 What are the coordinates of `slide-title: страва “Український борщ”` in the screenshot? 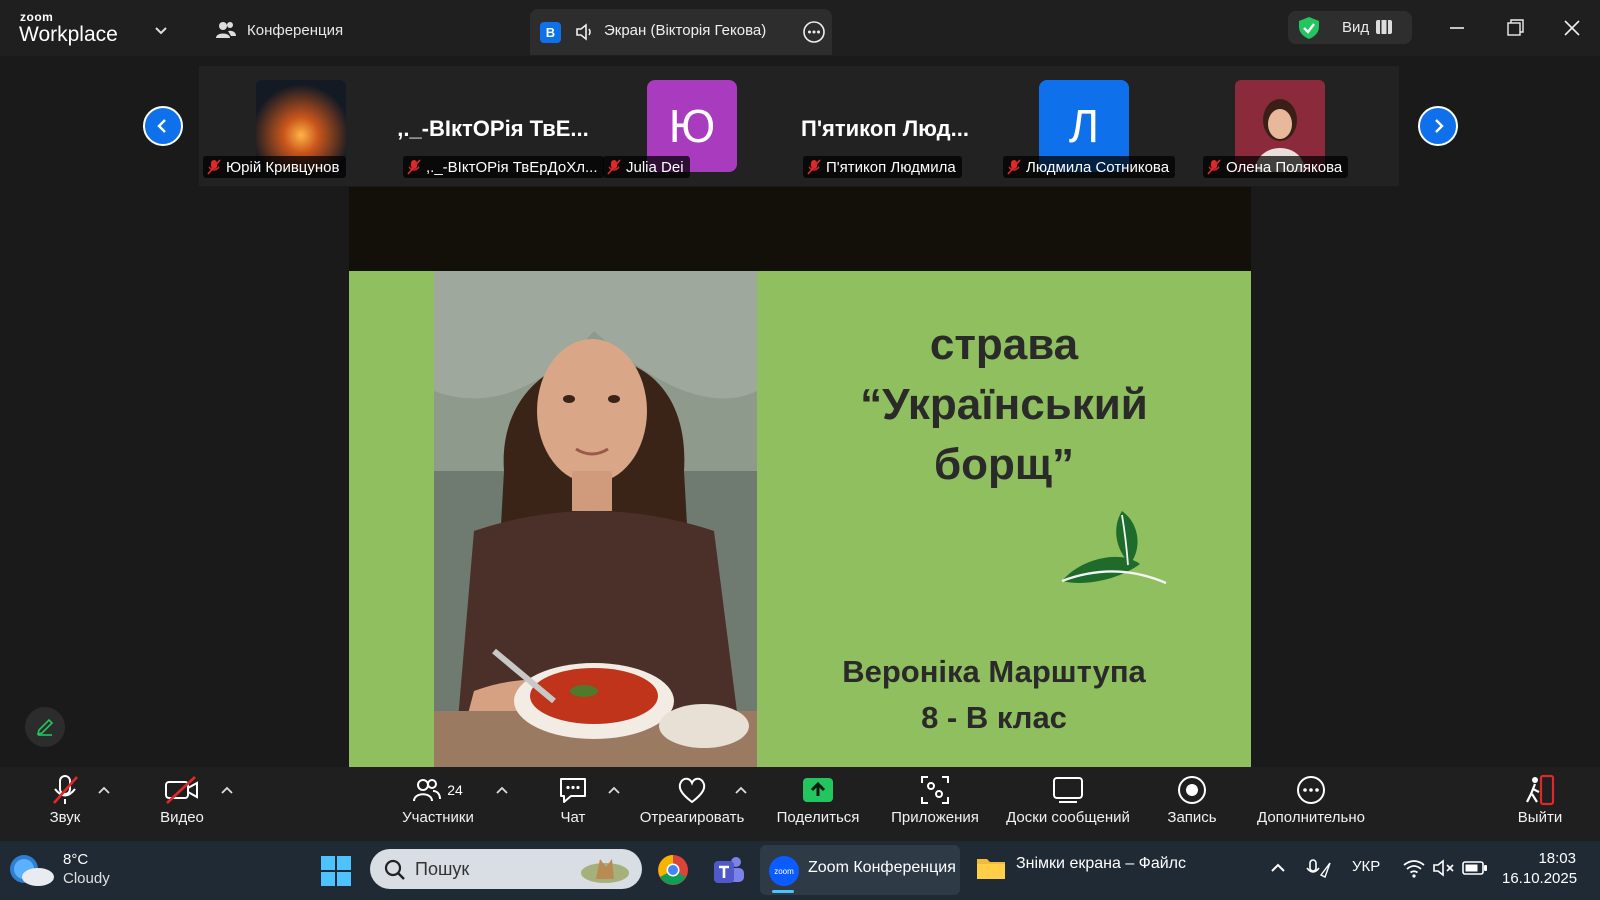 It's located at (1004, 405).